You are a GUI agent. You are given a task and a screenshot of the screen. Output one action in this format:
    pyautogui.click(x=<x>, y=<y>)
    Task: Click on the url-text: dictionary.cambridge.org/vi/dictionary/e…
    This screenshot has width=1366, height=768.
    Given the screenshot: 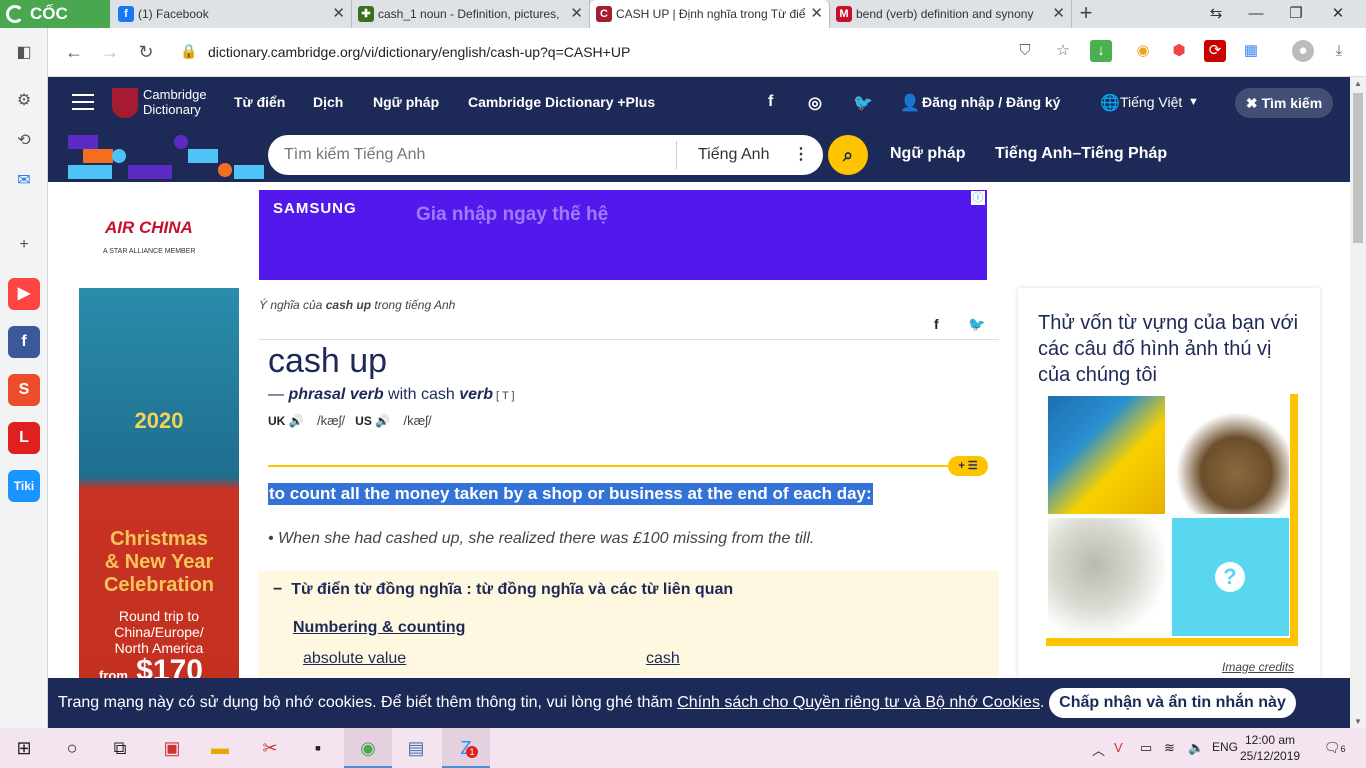 What is the action you would take?
    pyautogui.click(x=419, y=52)
    